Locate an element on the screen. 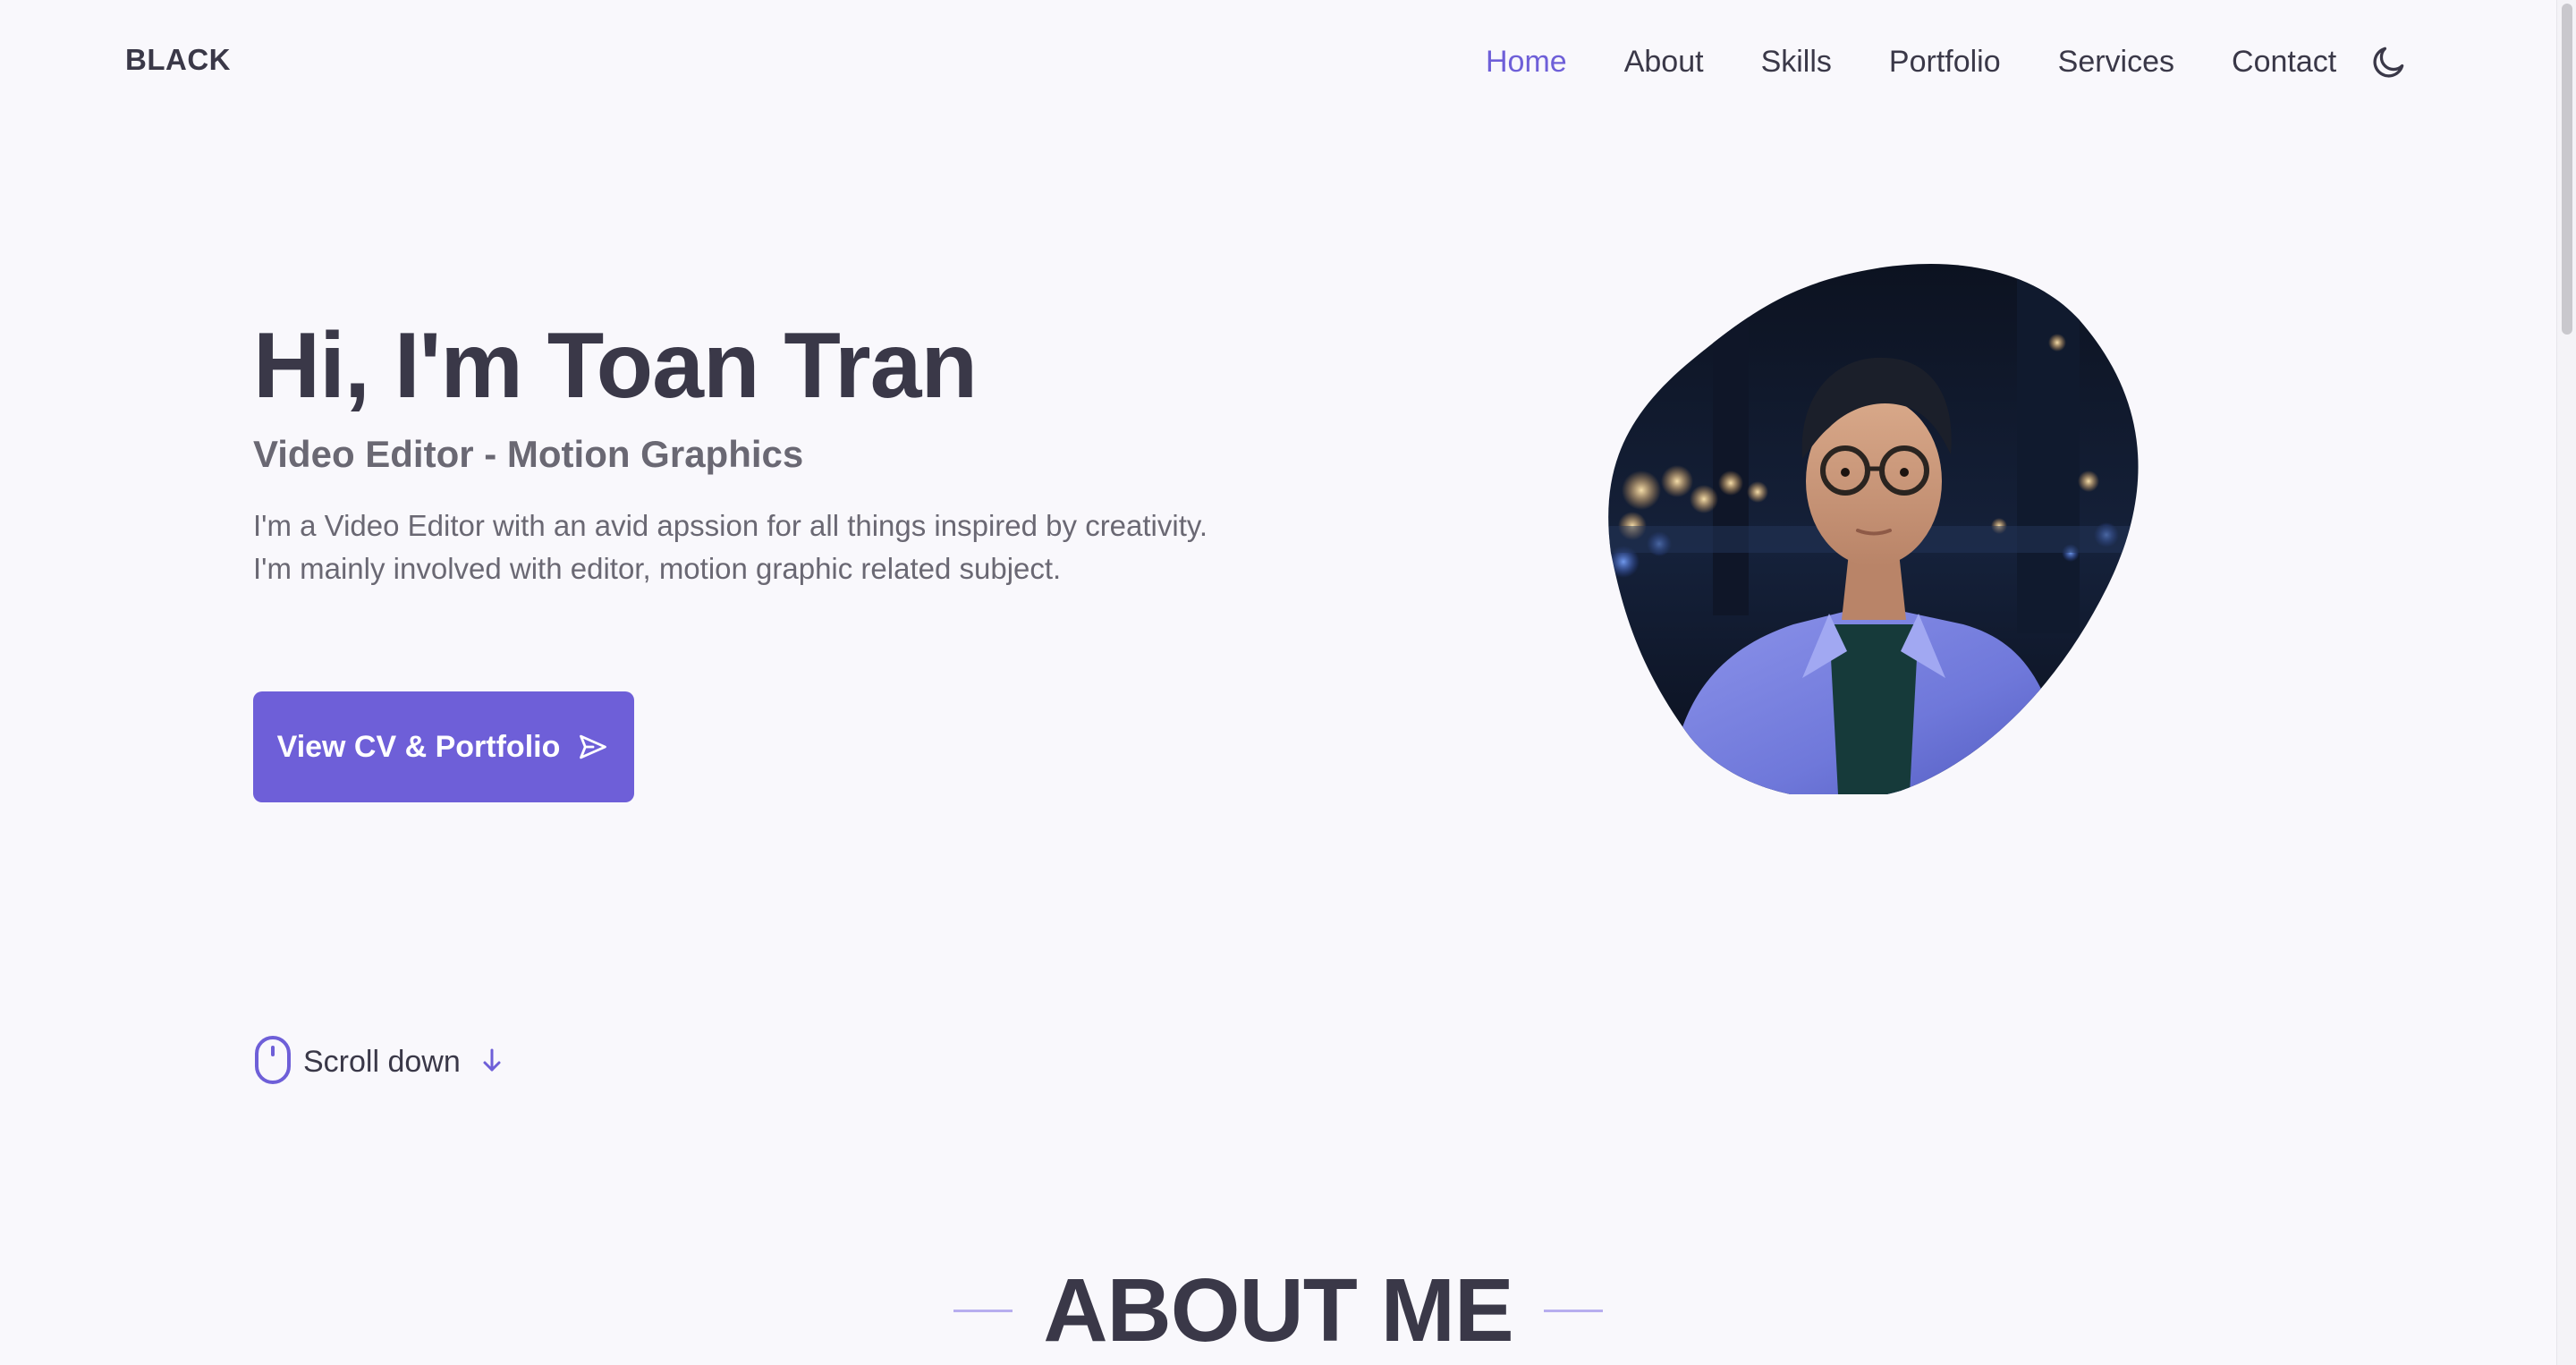  logo: BLACK is located at coordinates (178, 60).